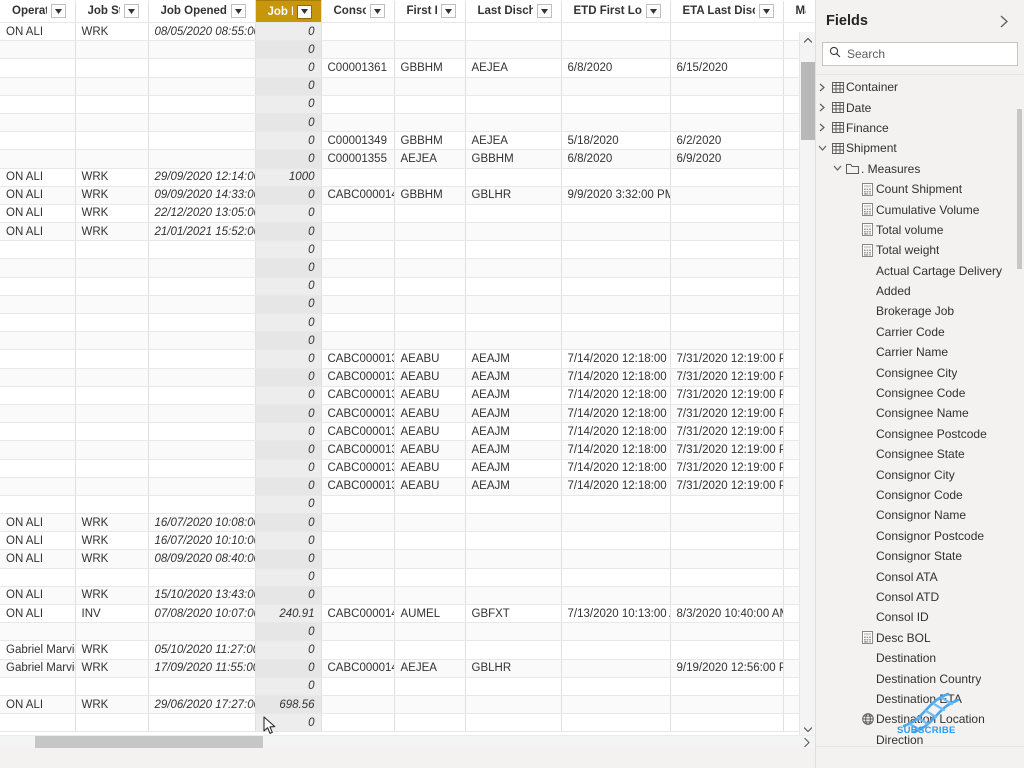 The height and width of the screenshot is (768, 1024). What do you see at coordinates (920, 597) in the screenshot?
I see `field-item-consol-atd: Consol ATD` at bounding box center [920, 597].